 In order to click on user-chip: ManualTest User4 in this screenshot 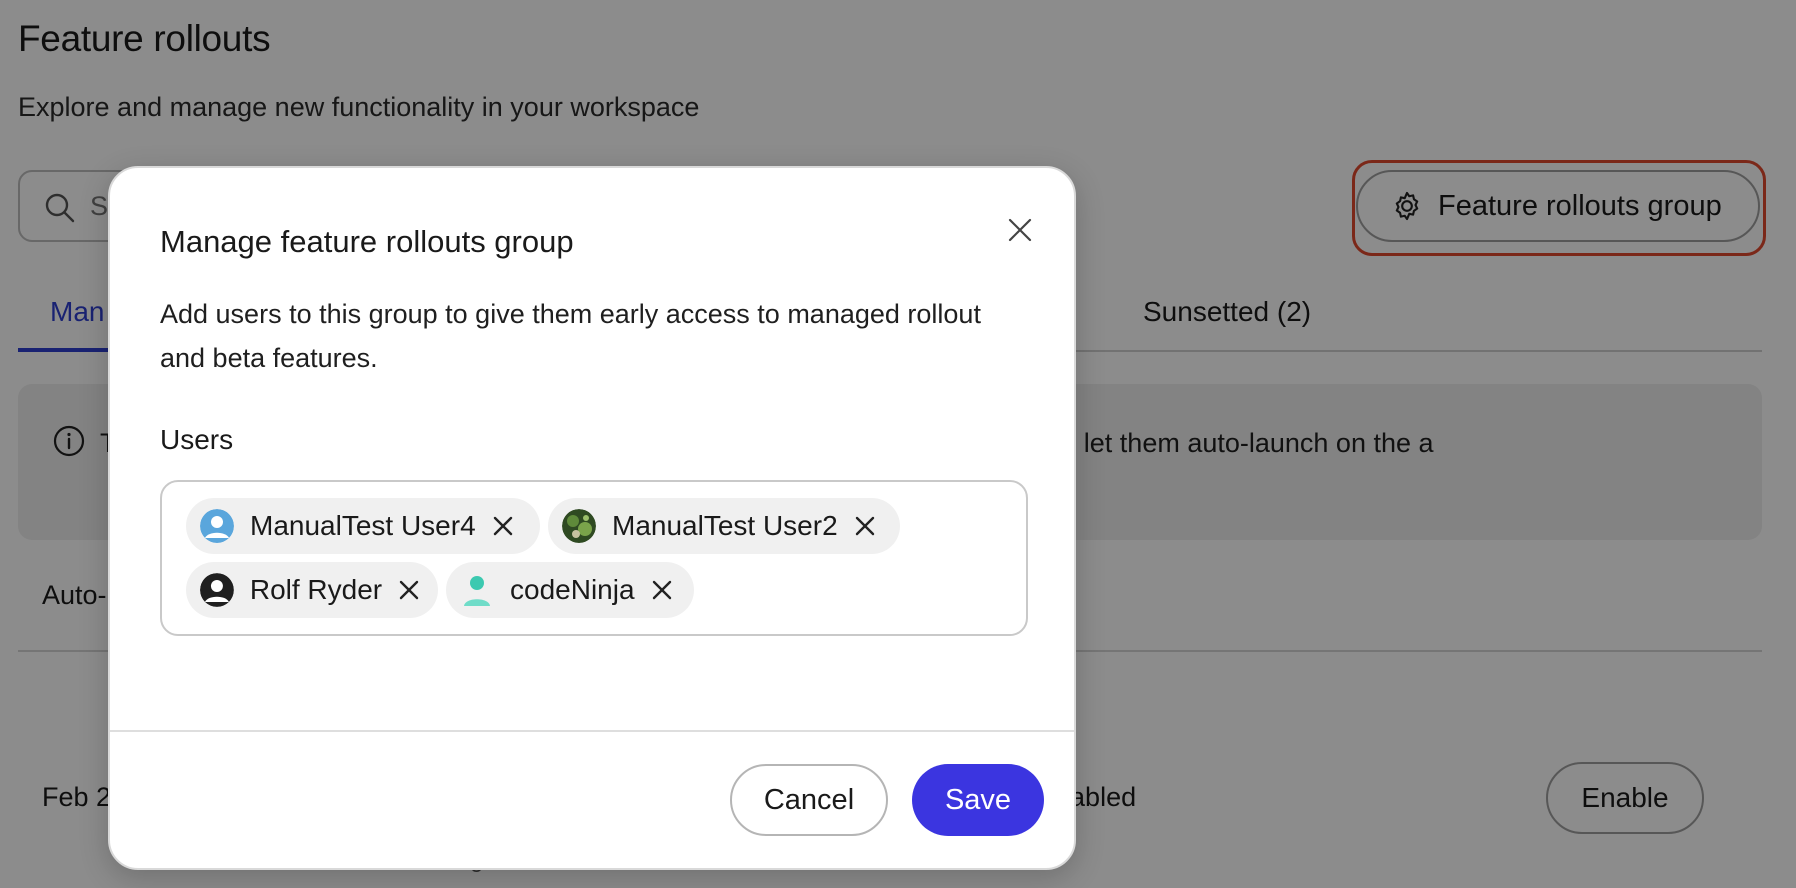, I will do `click(363, 526)`.